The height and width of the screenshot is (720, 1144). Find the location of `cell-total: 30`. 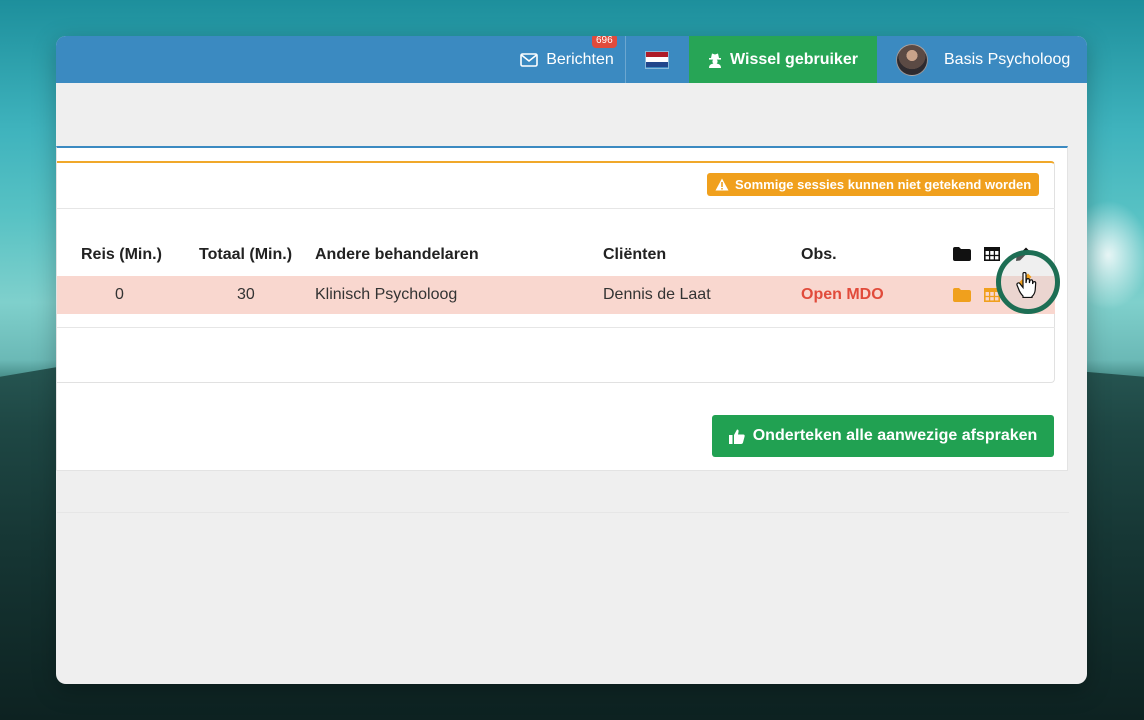

cell-total: 30 is located at coordinates (246, 294).